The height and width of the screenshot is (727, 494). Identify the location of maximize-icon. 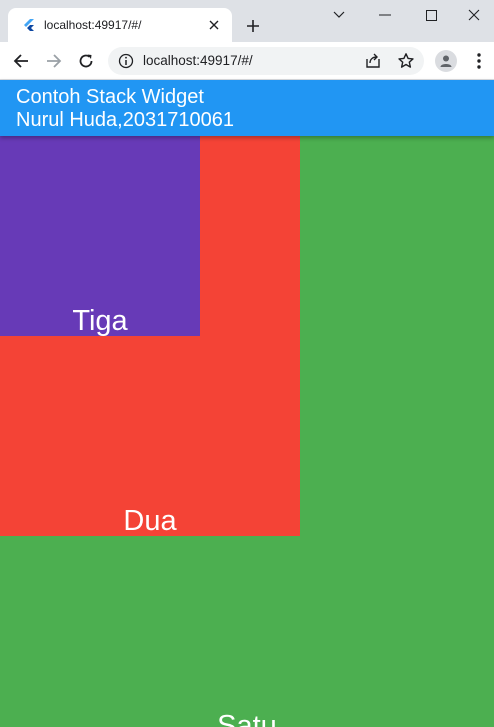
(431, 15).